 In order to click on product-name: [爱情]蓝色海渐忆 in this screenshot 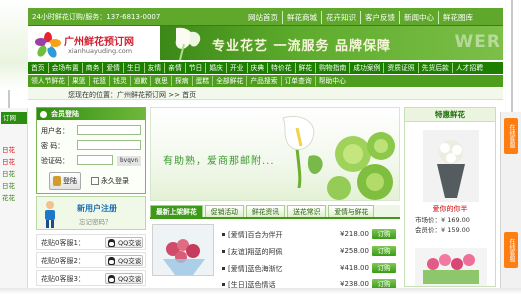, I will do `click(255, 269)`.